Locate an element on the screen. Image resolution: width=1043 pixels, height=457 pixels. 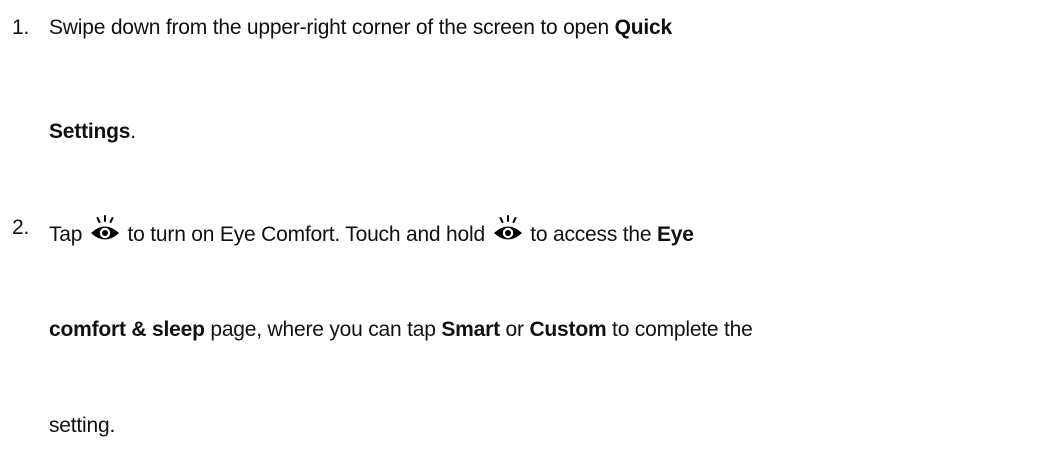
custom-option-label: Custom is located at coordinates (568, 329).